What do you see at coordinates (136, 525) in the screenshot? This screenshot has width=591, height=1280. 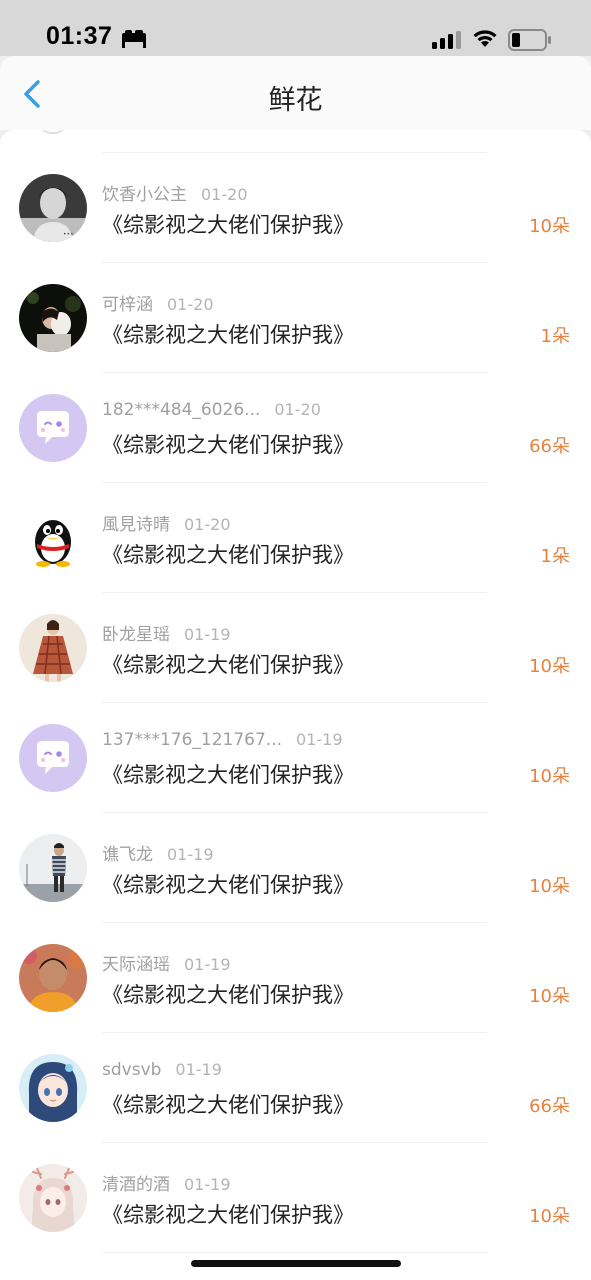 I see `username: 風見诗晴` at bounding box center [136, 525].